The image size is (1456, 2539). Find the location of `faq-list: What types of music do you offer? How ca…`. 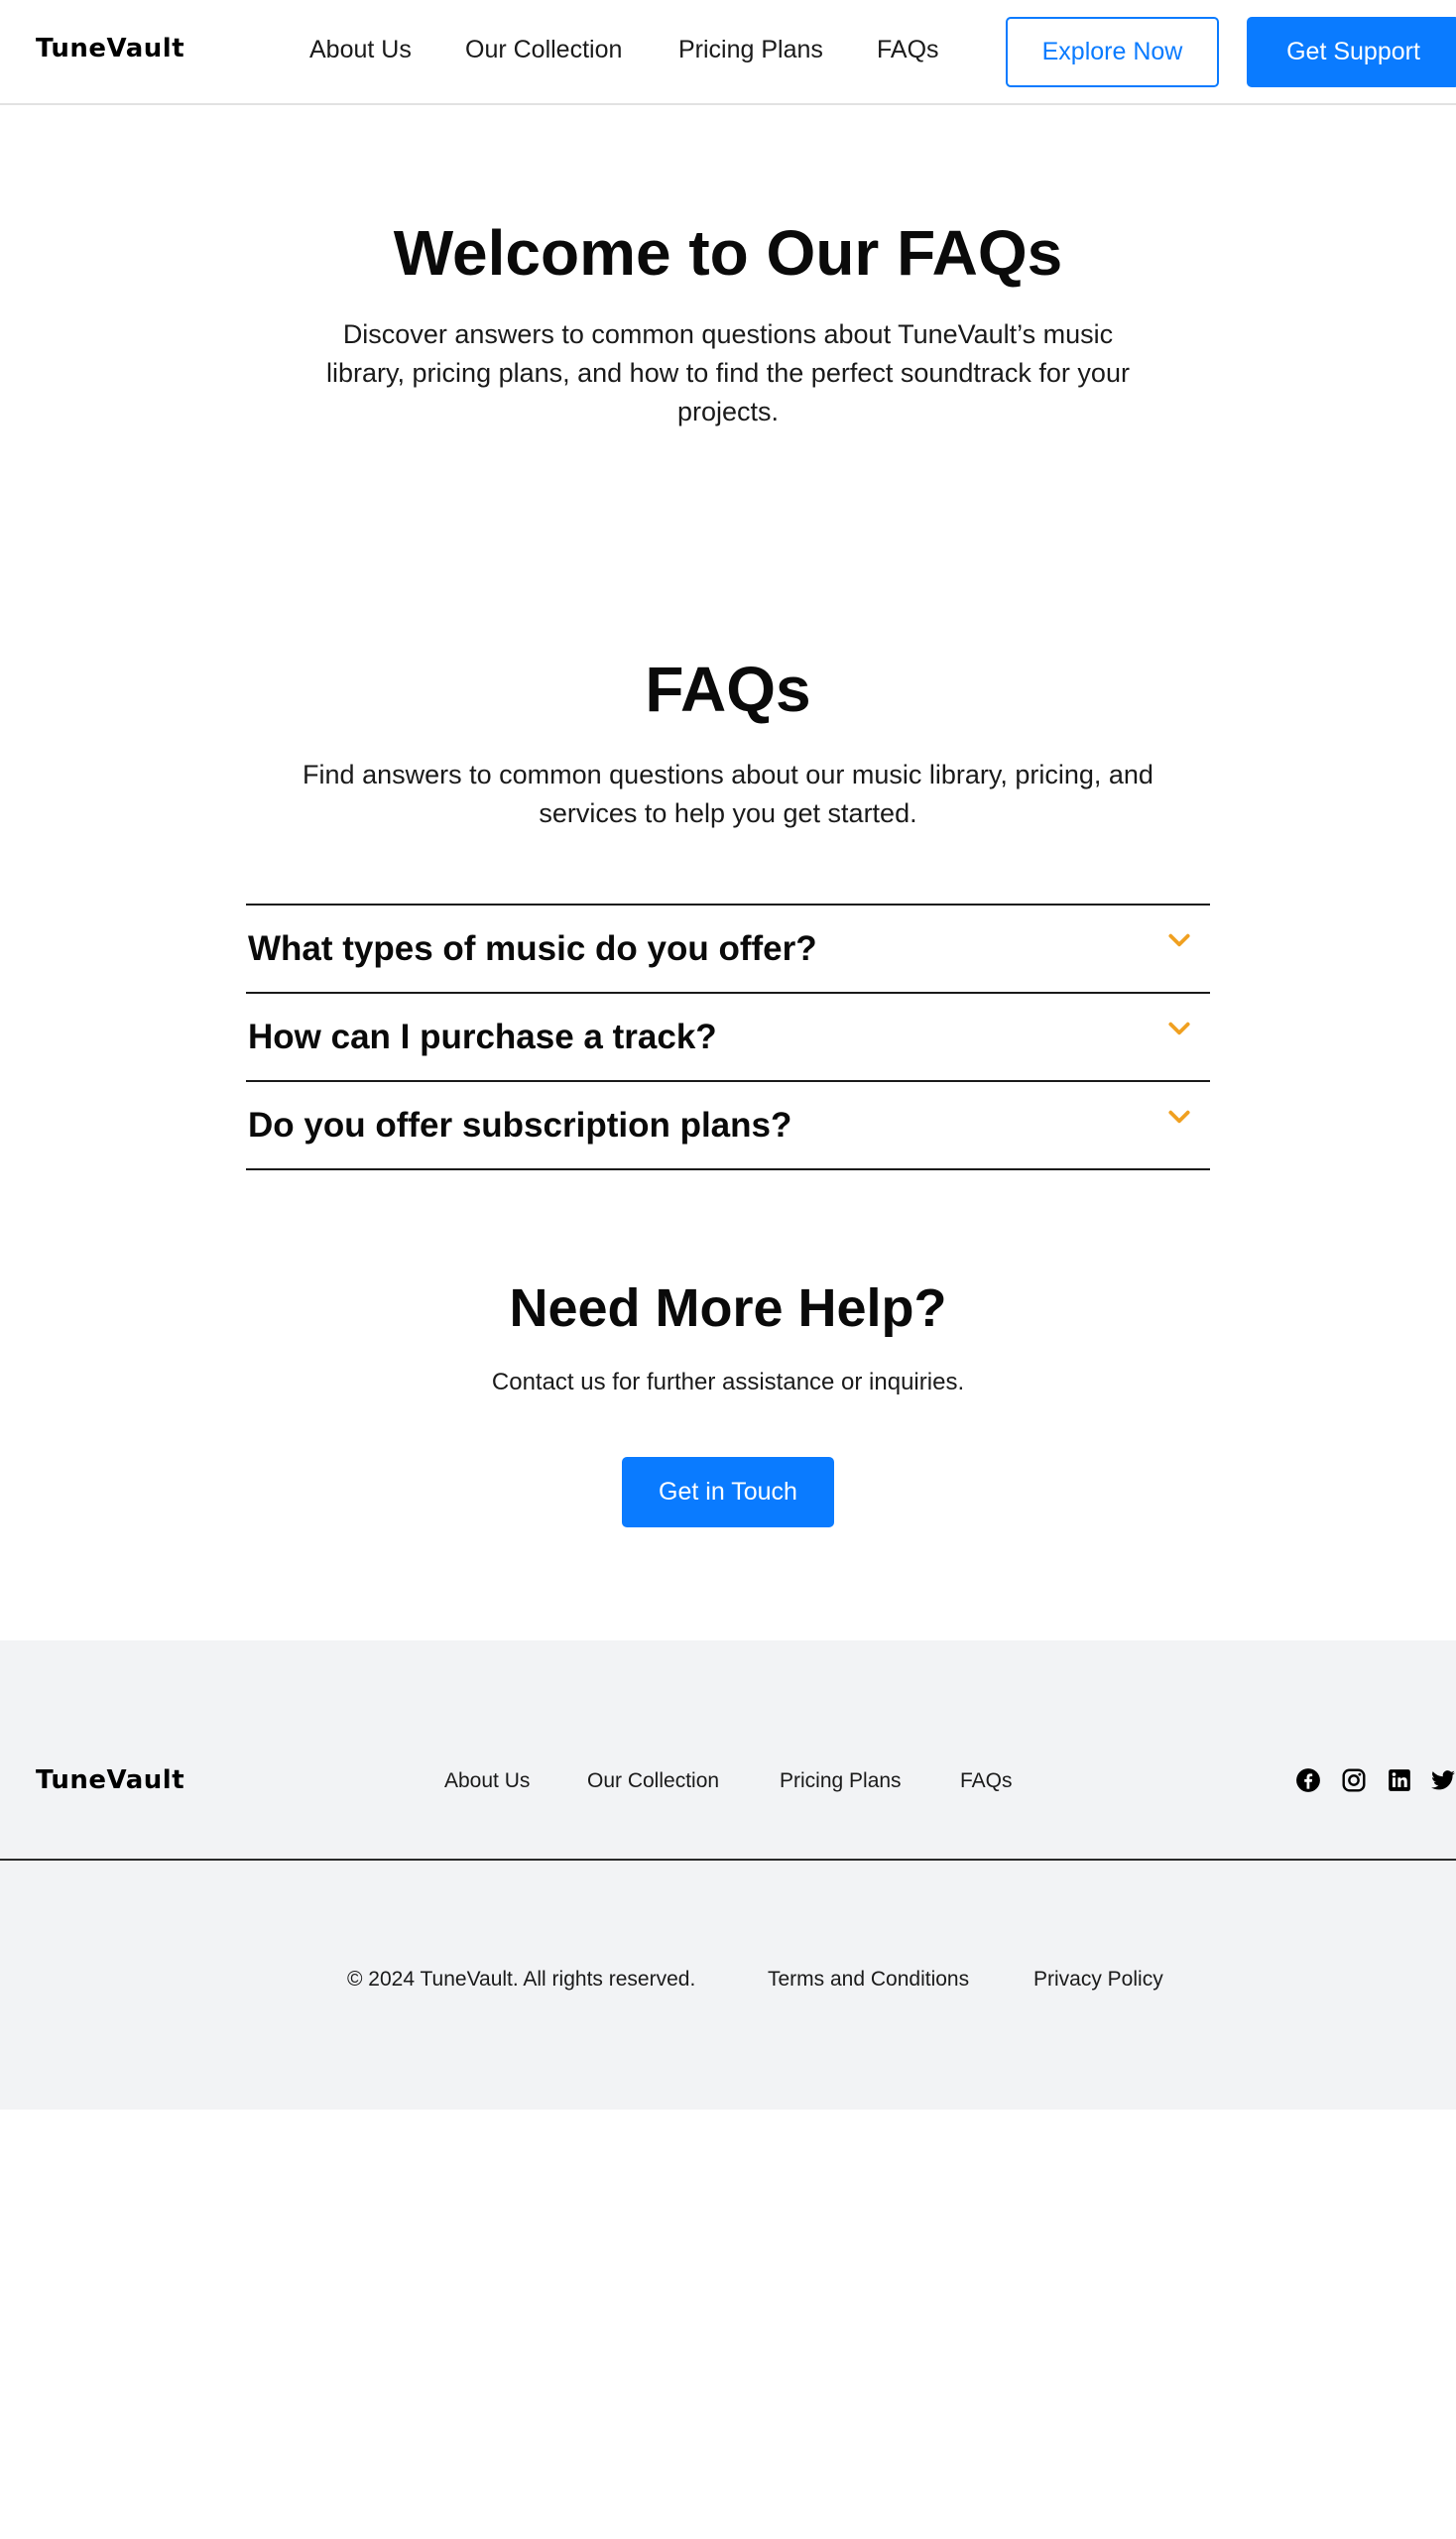

faq-list: What types of music do you offer? How ca… is located at coordinates (728, 1037).